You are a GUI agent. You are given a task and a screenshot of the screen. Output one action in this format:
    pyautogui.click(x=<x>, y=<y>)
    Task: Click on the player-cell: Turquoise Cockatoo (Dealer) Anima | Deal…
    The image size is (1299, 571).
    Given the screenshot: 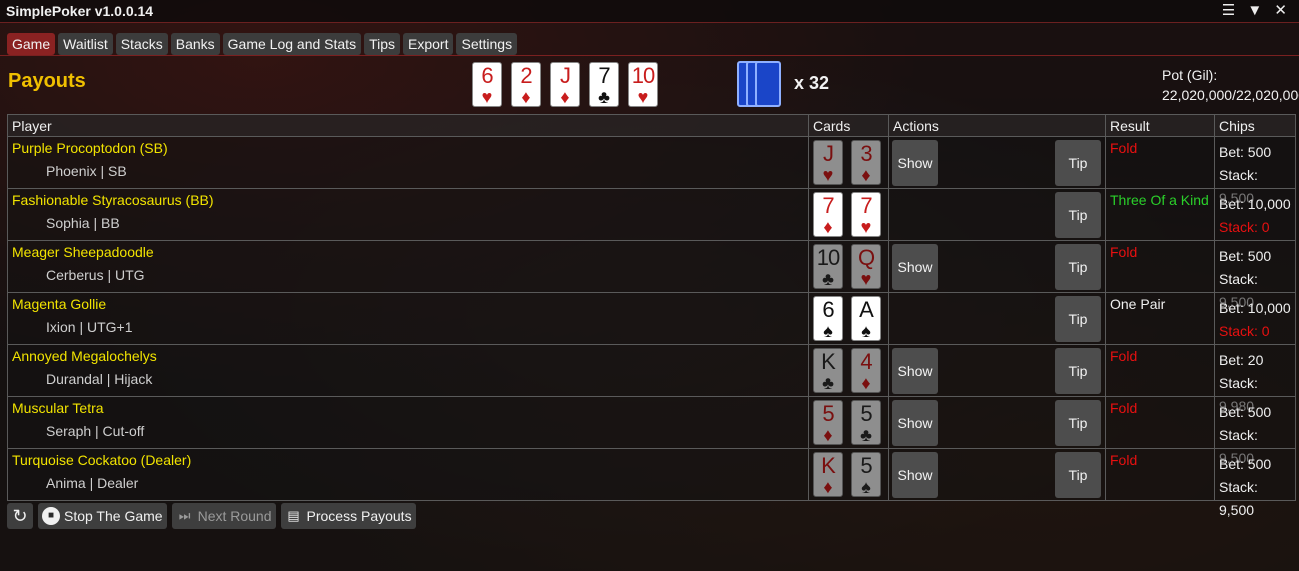 What is the action you would take?
    pyautogui.click(x=408, y=474)
    